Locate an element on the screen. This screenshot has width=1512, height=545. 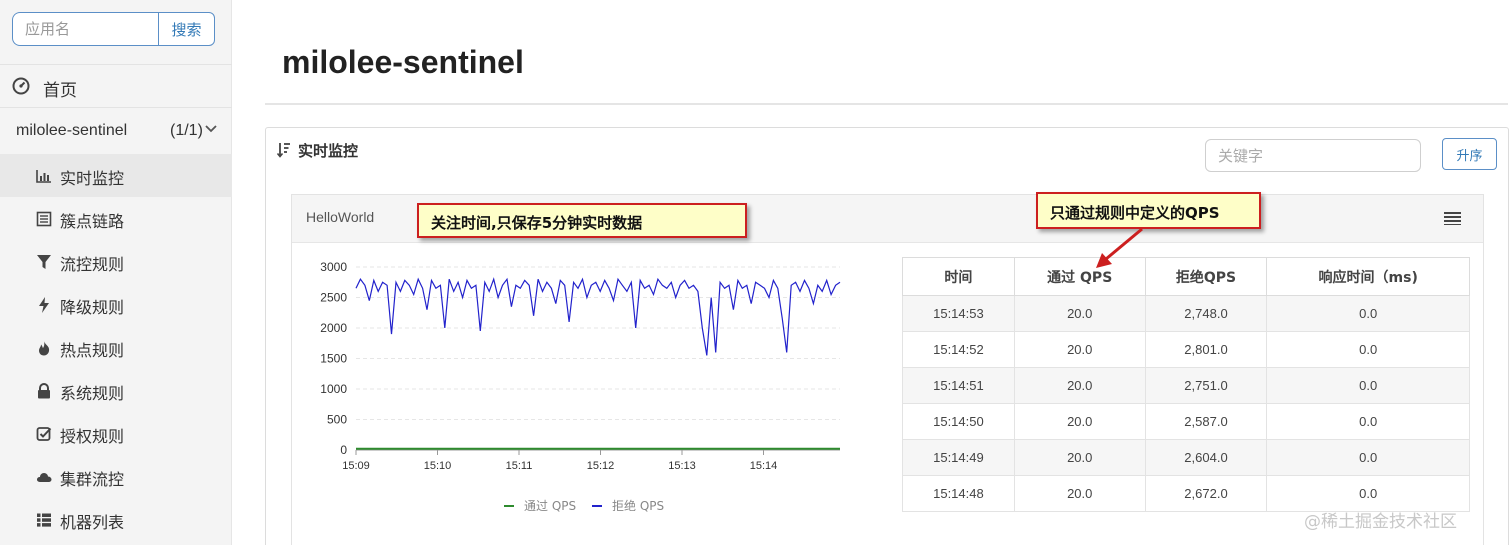
series-line-block-qps is located at coordinates (598, 316).